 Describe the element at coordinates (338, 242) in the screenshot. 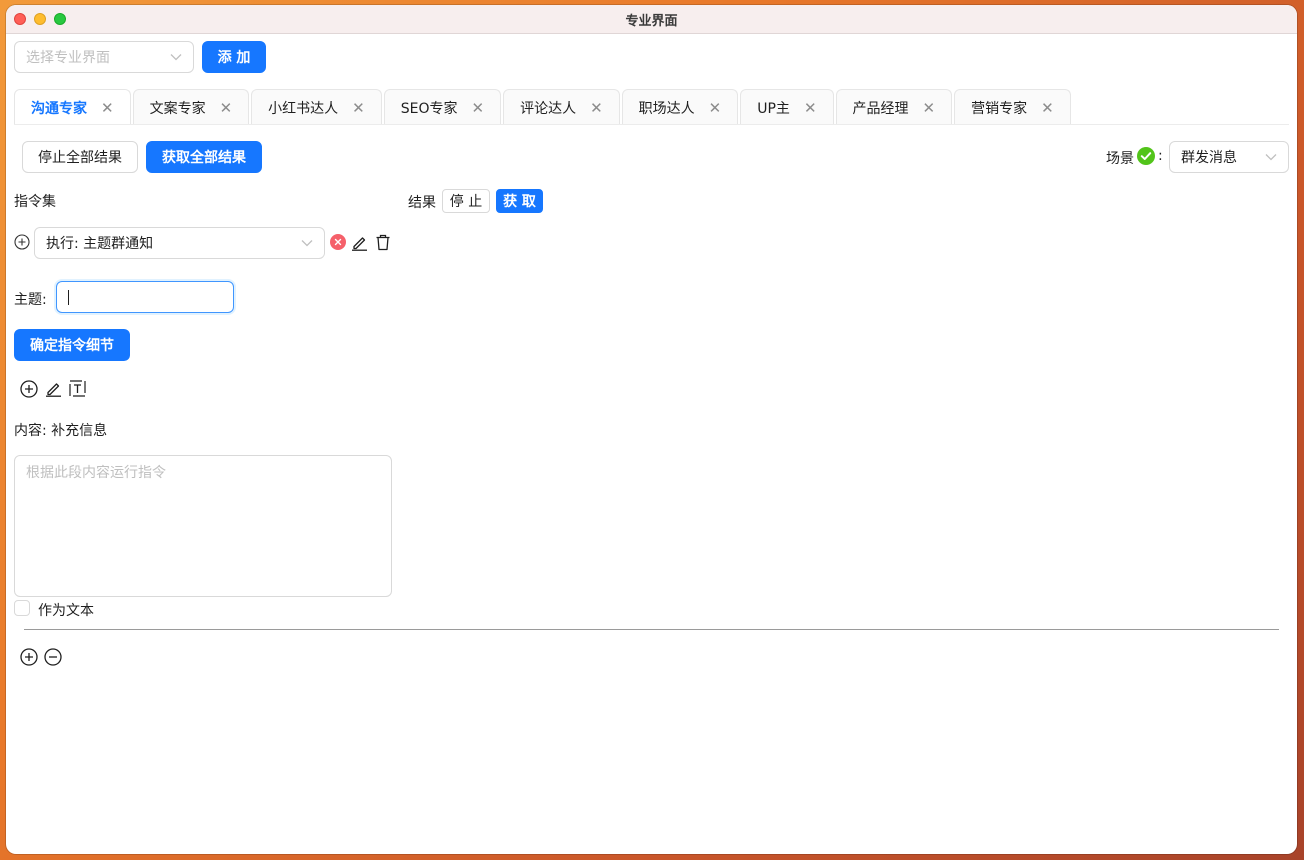

I see `clear-command-icon` at that location.